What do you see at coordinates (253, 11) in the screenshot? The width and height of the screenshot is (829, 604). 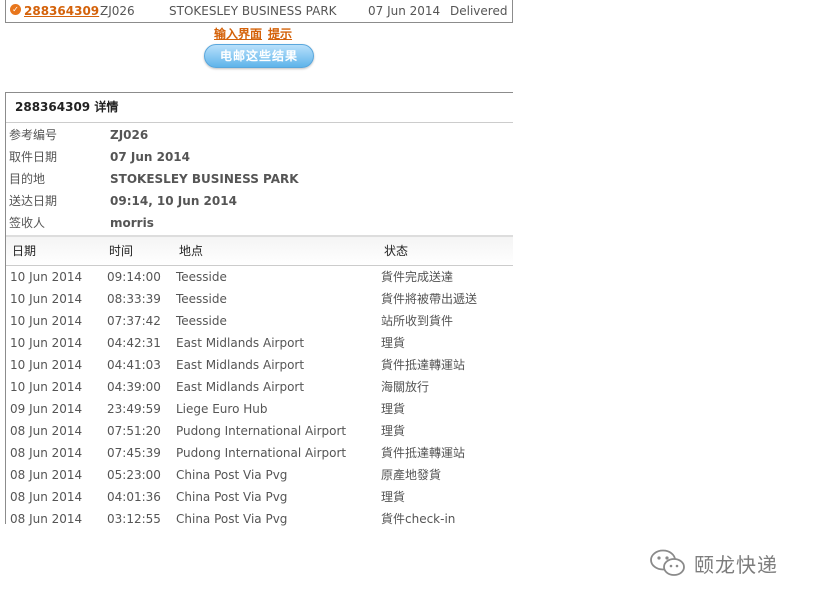 I see `summary-destination: STOKESLEY BUSINESS PARK` at bounding box center [253, 11].